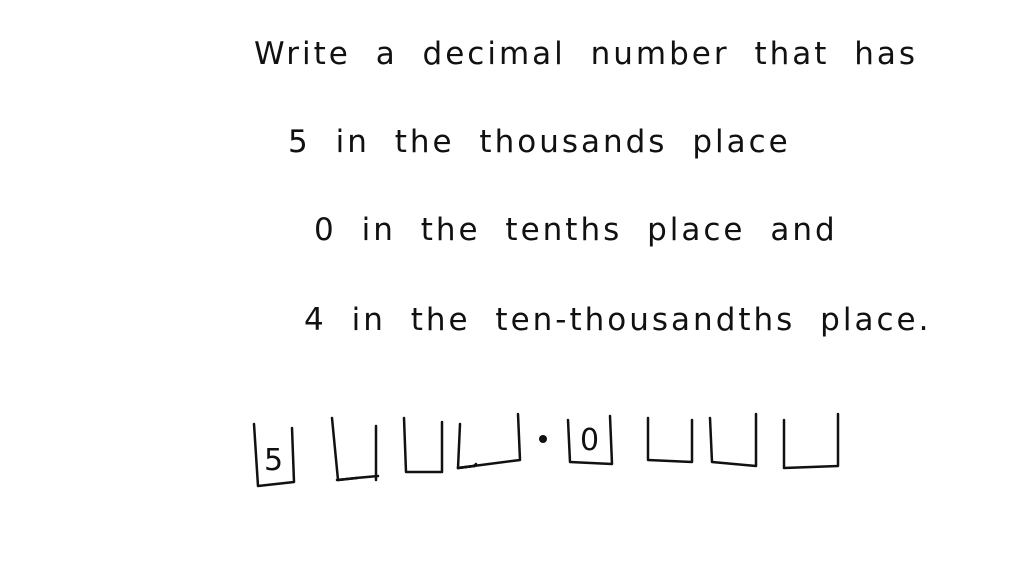 Image resolution: width=1024 pixels, height=576 pixels. I want to click on box-ones, so click(489, 441).